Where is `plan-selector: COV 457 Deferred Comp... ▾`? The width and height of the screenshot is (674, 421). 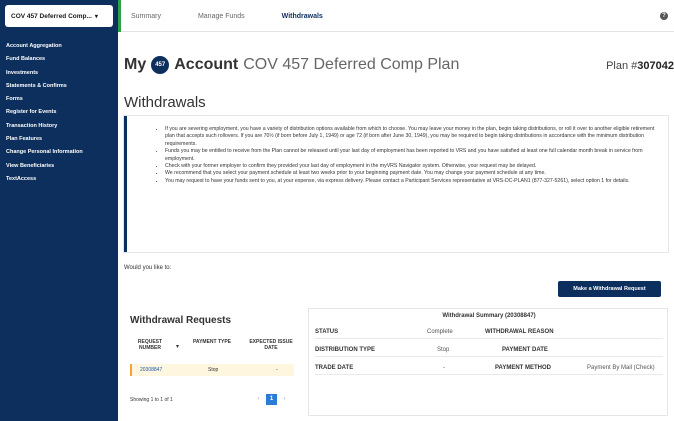
plan-selector: COV 457 Deferred Comp... ▾ is located at coordinates (59, 16).